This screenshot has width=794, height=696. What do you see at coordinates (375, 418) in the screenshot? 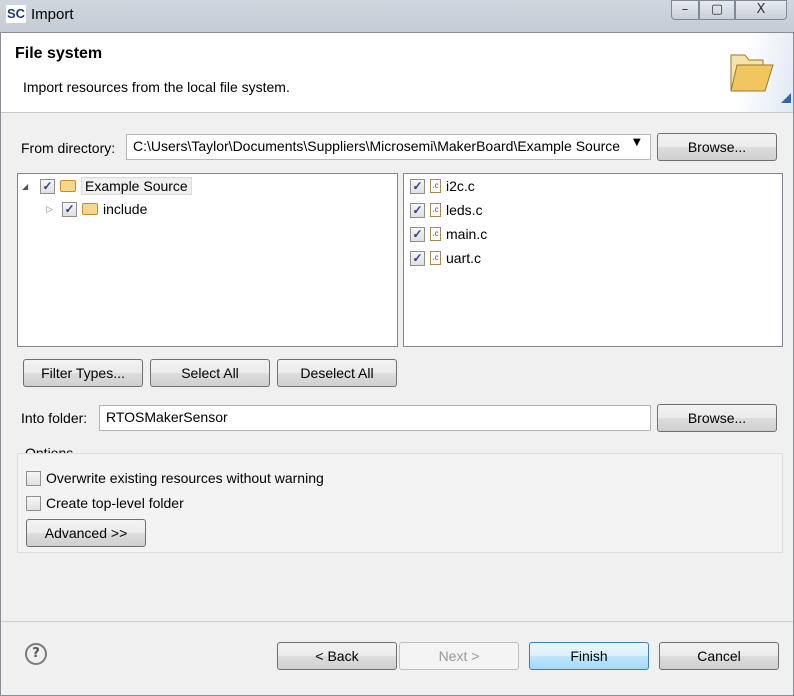
I see `into-folder-input: RTOSMakerSensor` at bounding box center [375, 418].